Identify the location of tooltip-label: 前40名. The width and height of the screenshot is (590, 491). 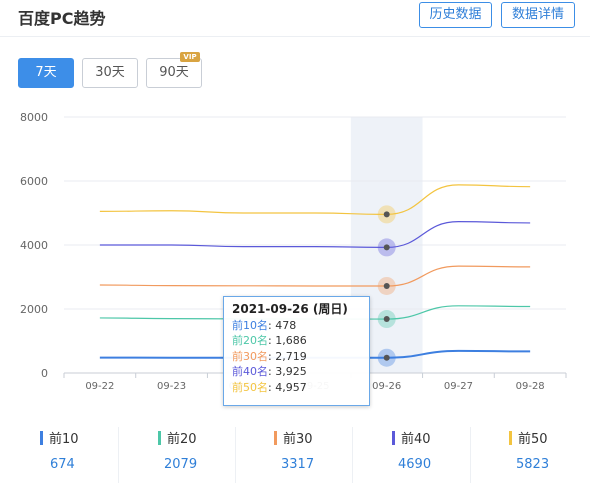
(250, 371).